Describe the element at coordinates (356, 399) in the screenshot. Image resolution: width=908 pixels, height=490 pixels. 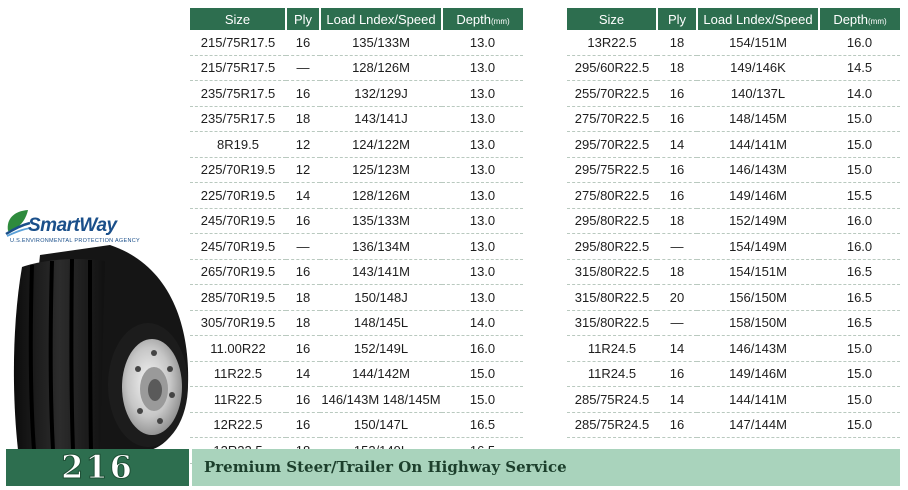
I see `table-row: 11R22.5 16 146/143M 148/145M 15.0` at that location.